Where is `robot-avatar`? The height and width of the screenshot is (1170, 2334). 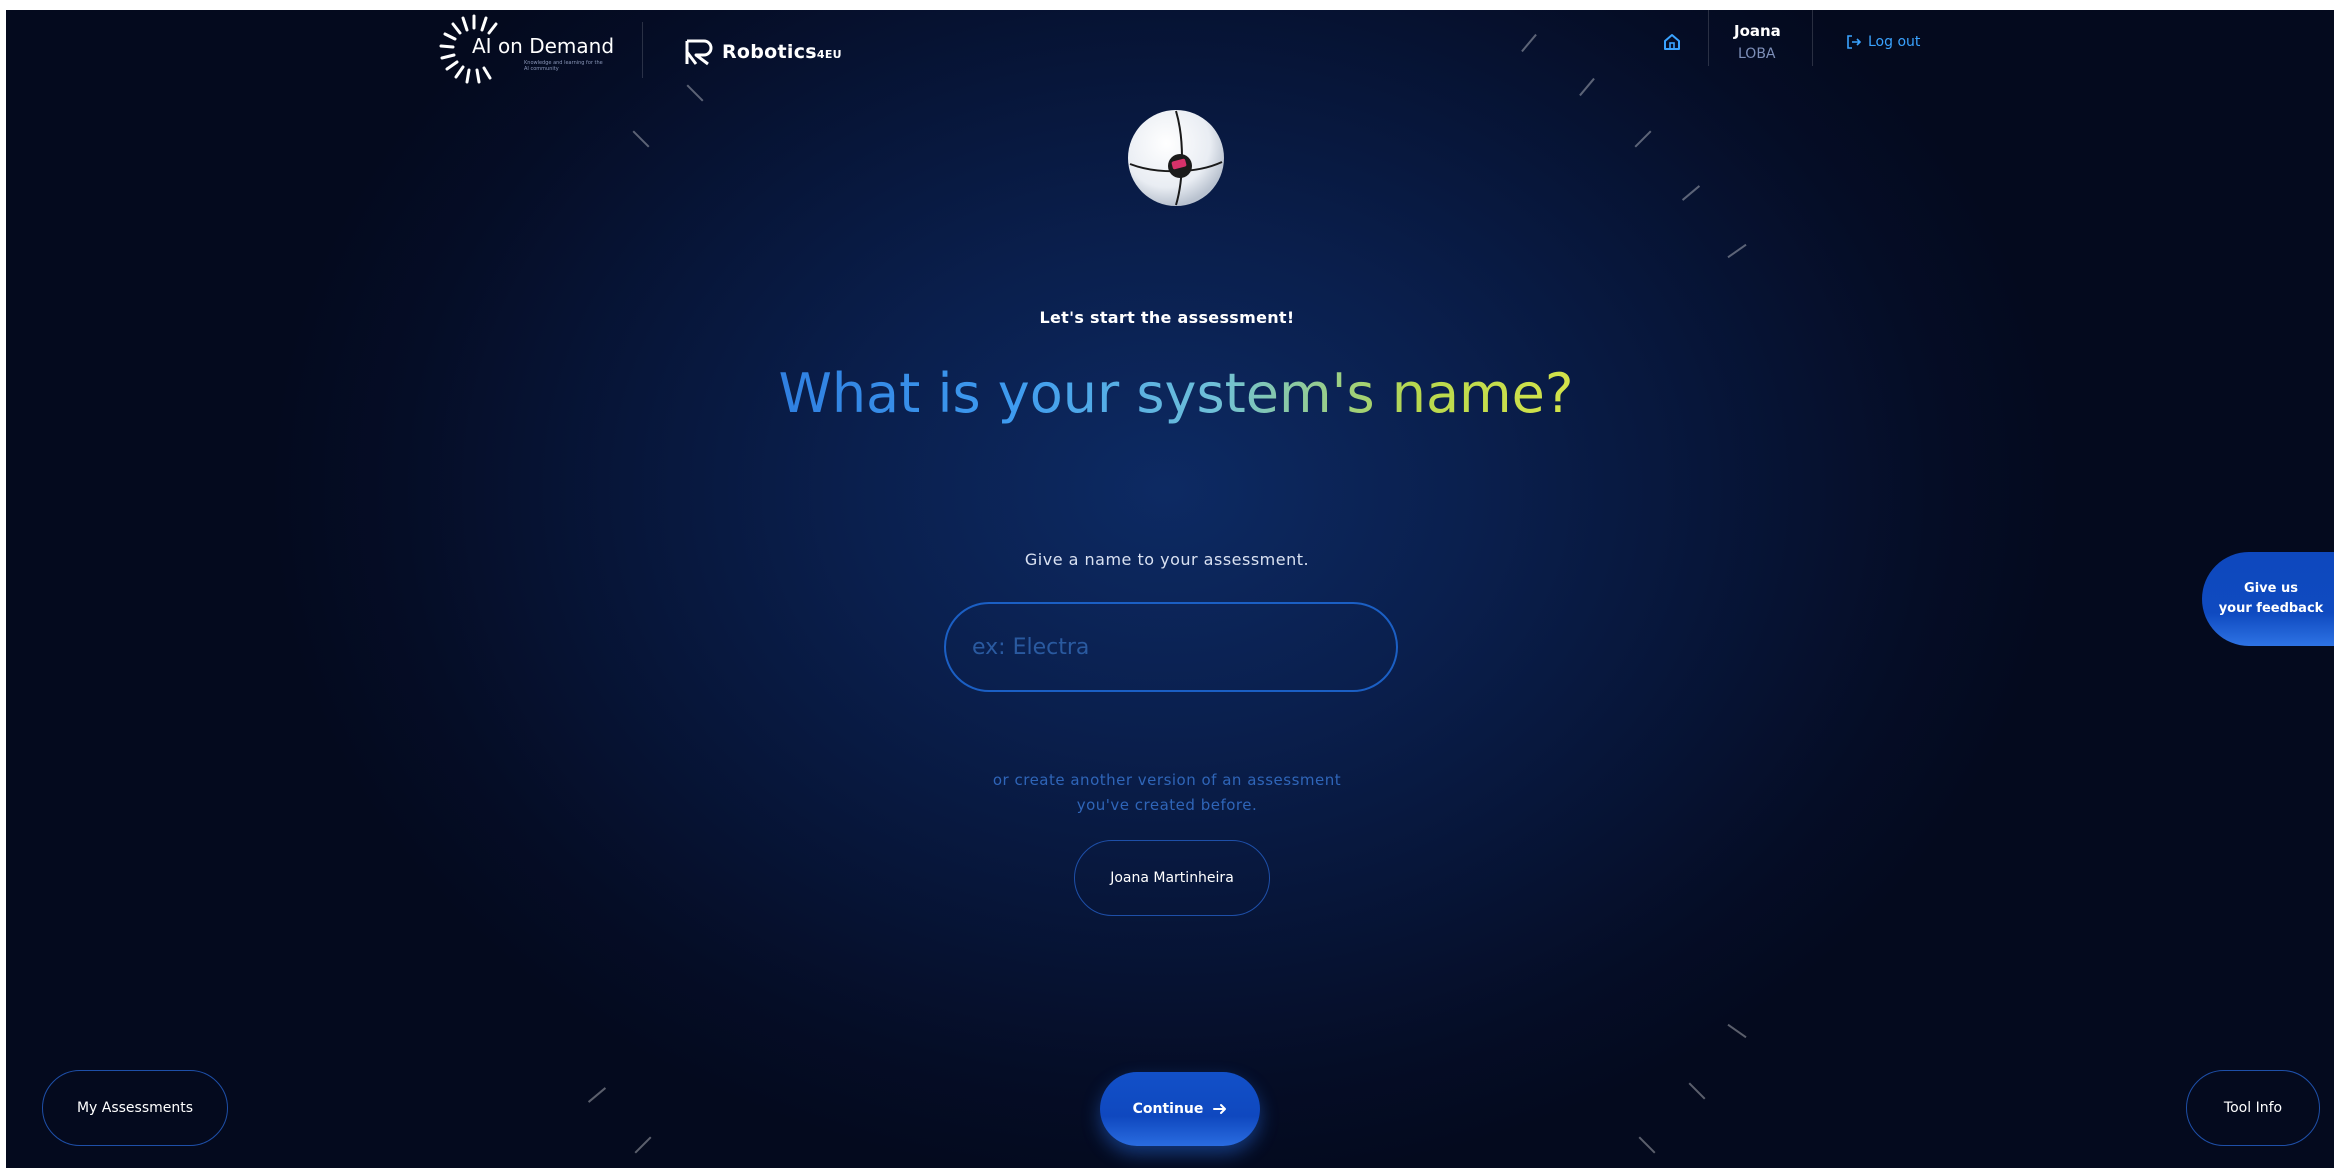
robot-avatar is located at coordinates (1176, 158).